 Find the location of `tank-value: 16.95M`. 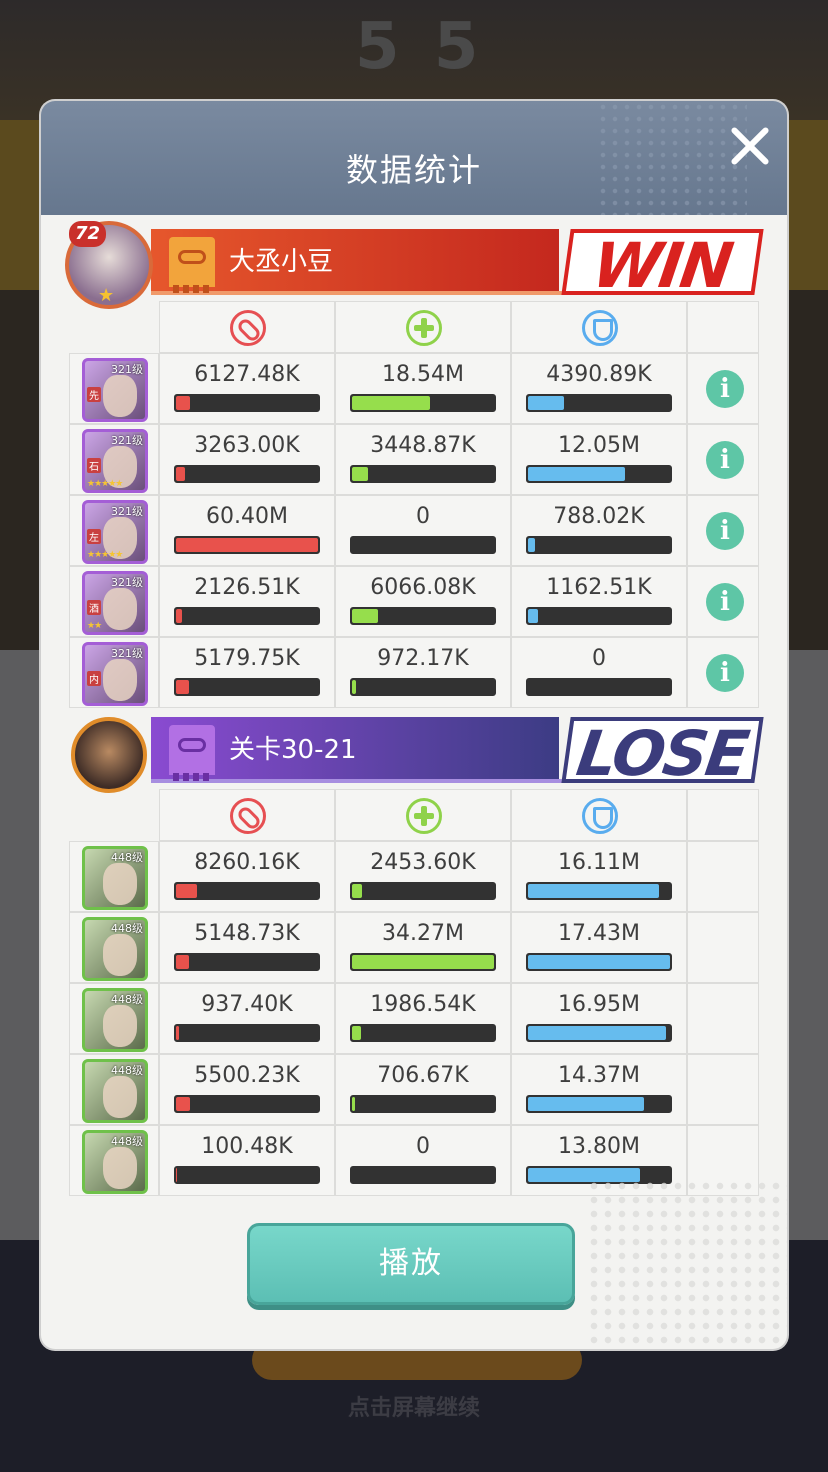

tank-value: 16.95M is located at coordinates (599, 1004).